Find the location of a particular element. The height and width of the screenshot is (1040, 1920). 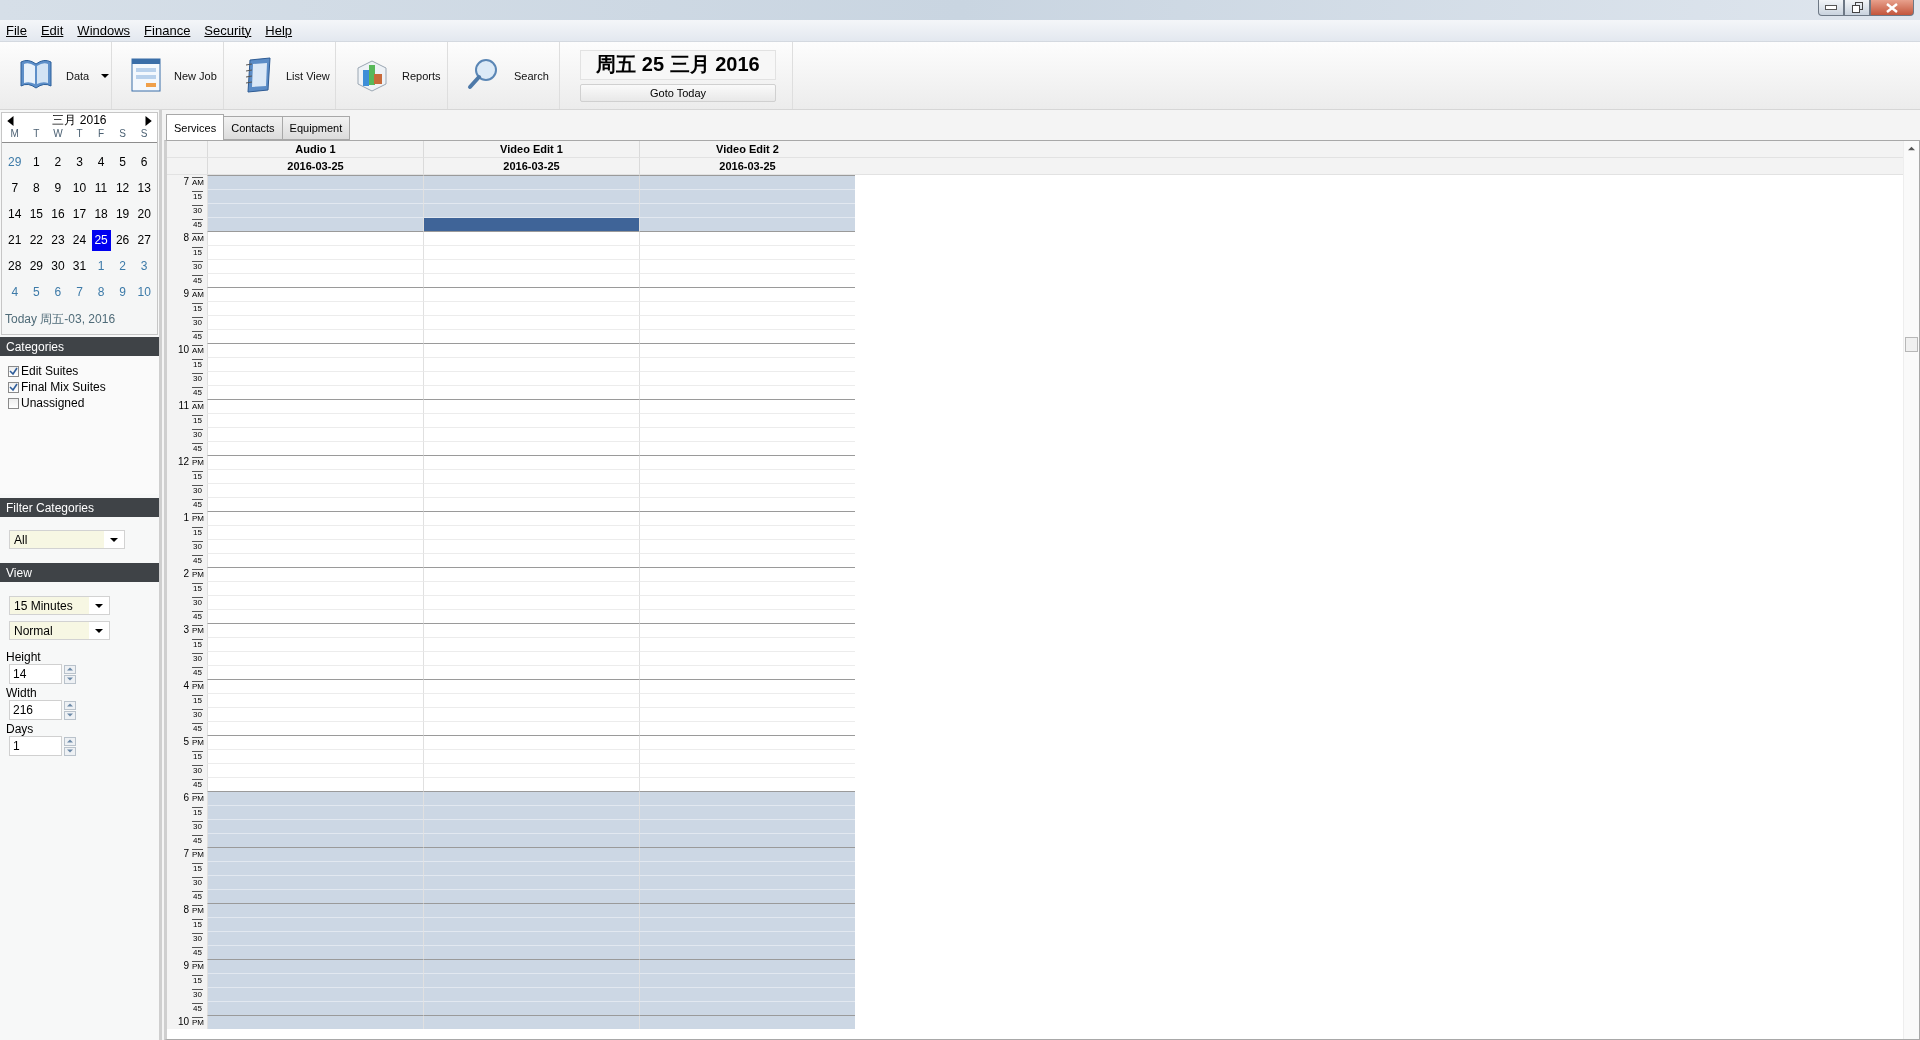

calendar-day: 18 is located at coordinates (101, 214).